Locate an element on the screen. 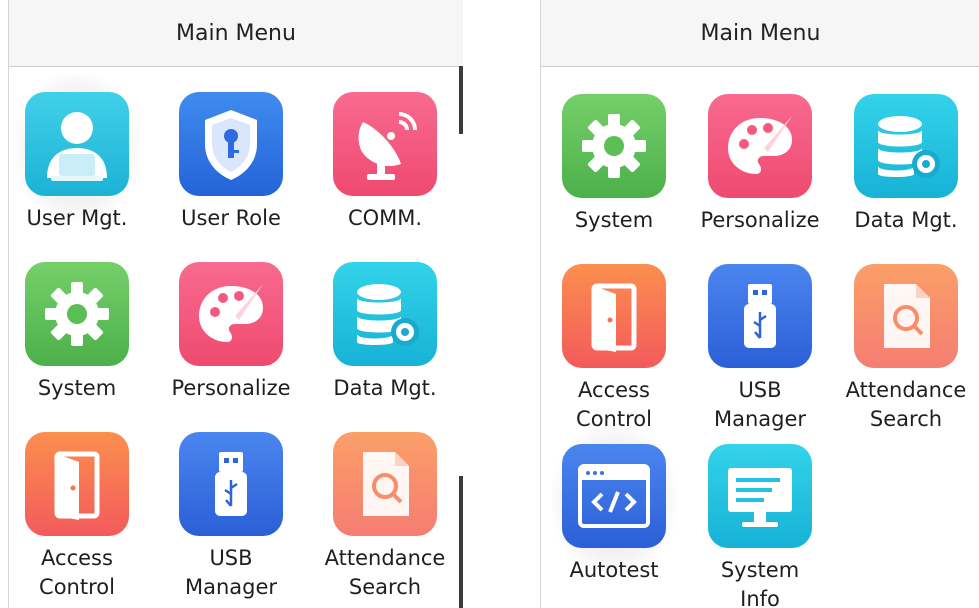 The image size is (979, 608). menu-item-user-role: User Role is located at coordinates (231, 162).